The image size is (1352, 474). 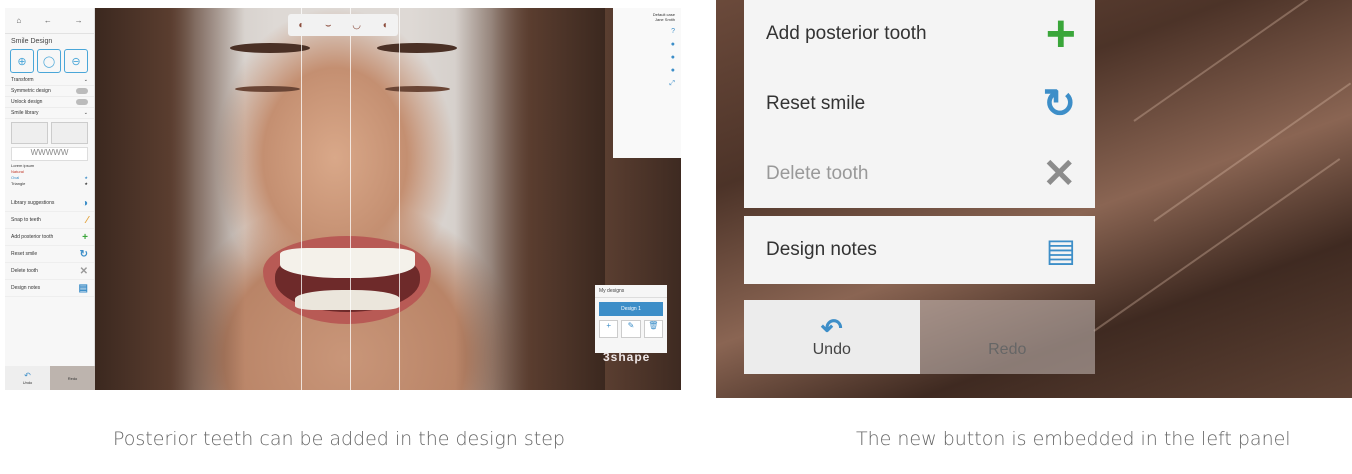 I want to click on library-thumbnails, so click(x=49, y=133).